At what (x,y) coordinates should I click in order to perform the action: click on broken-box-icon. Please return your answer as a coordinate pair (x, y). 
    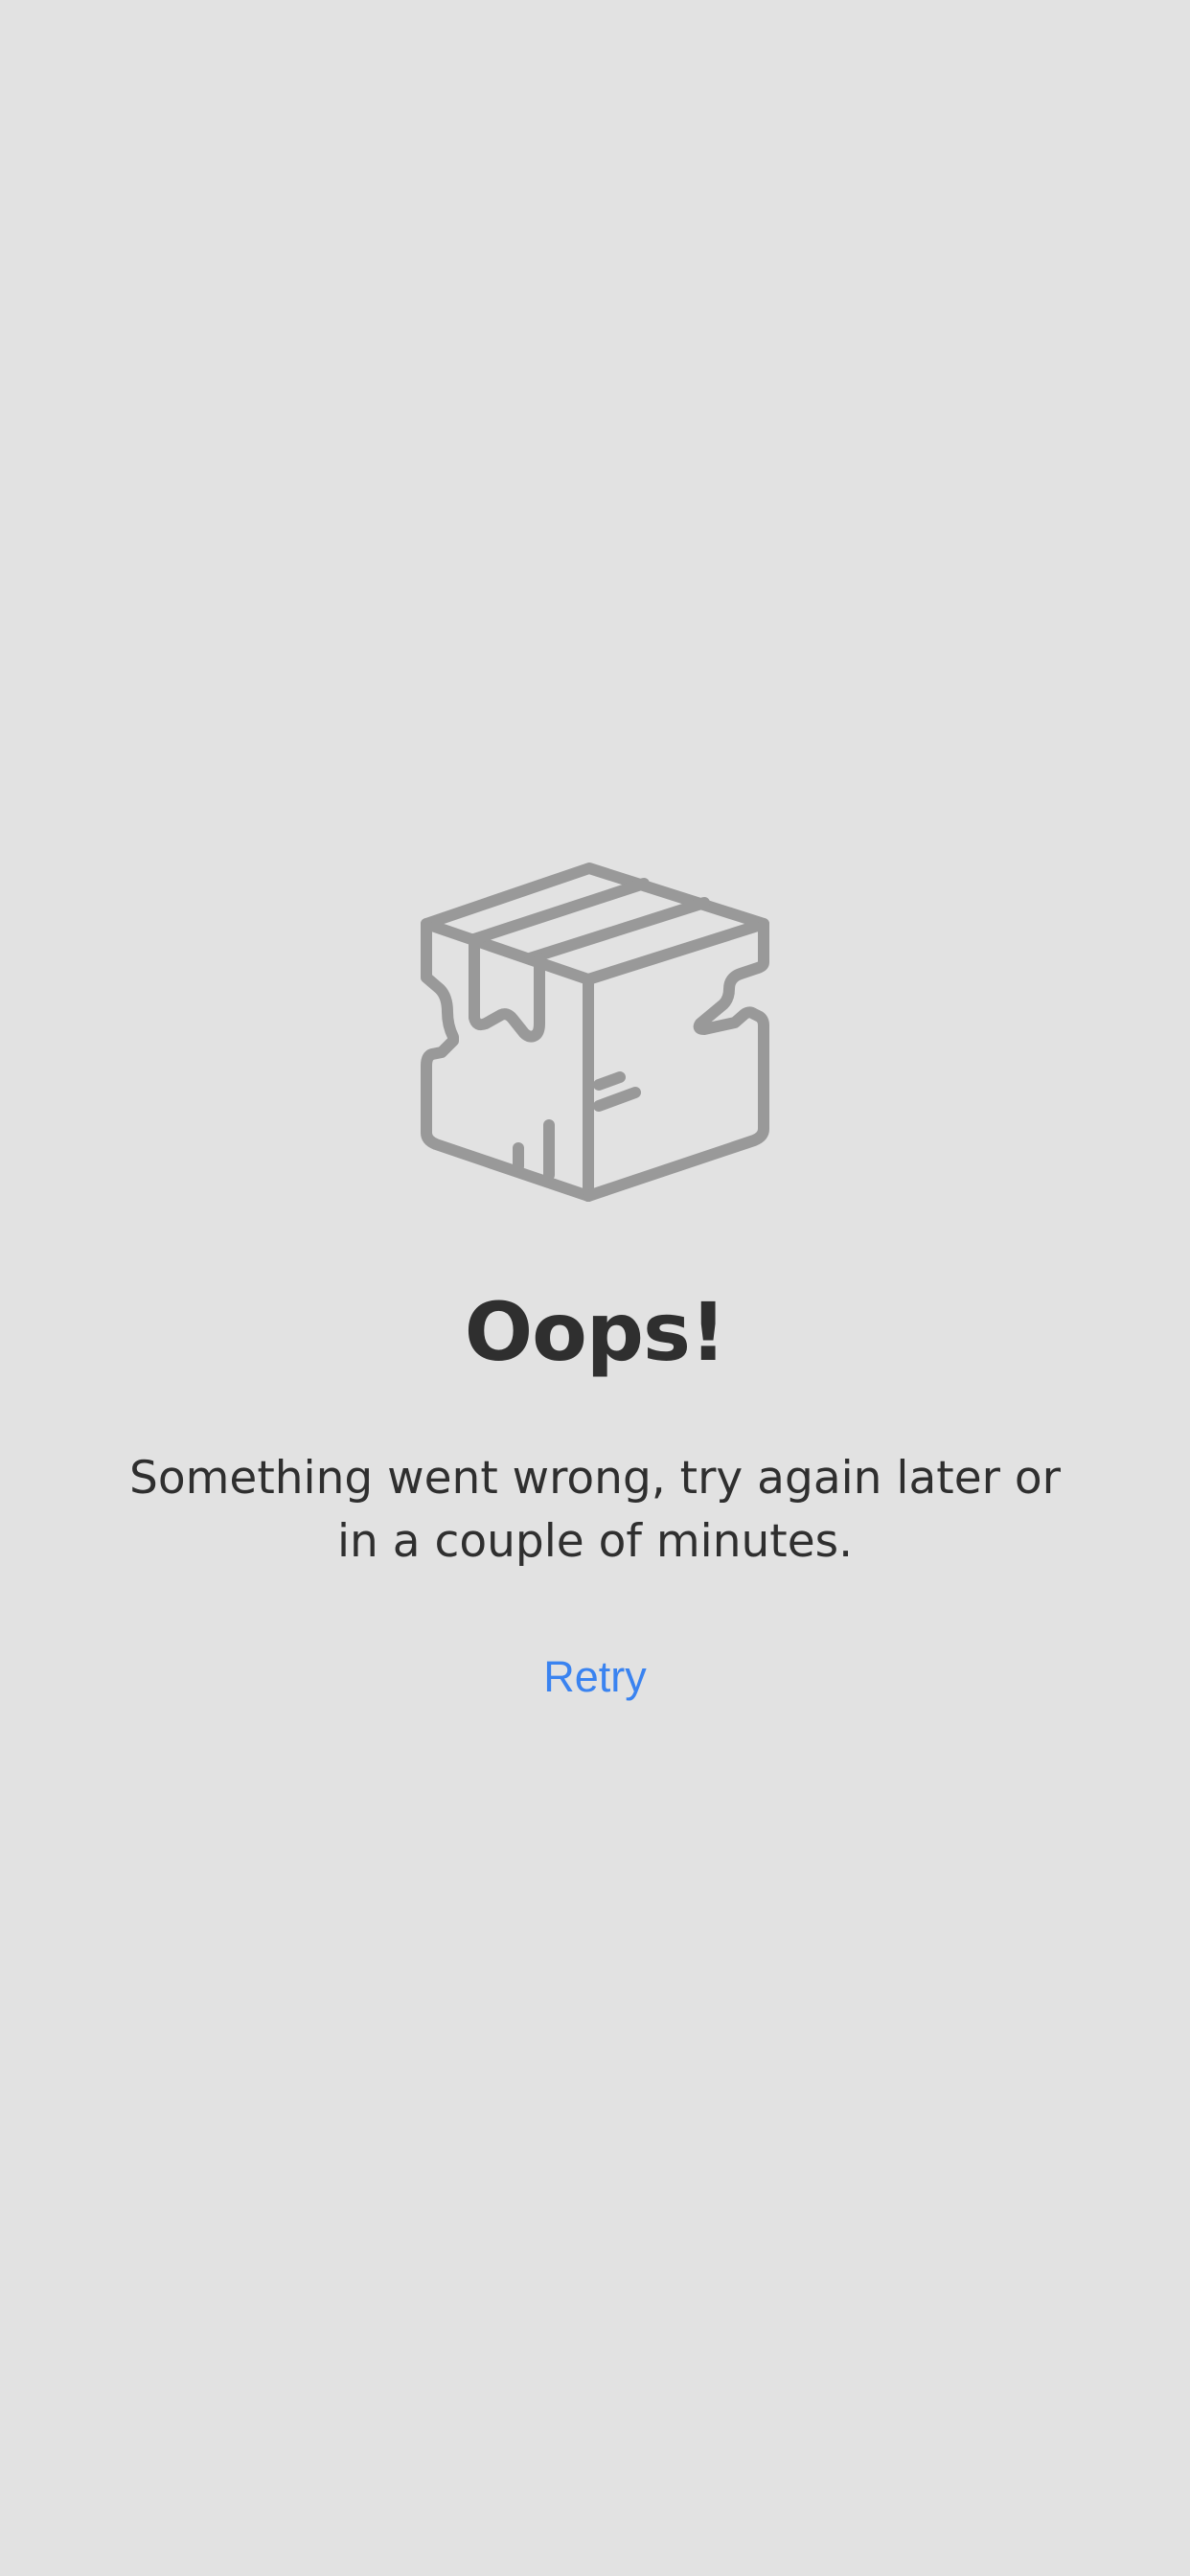
    Looking at the image, I should click on (595, 1032).